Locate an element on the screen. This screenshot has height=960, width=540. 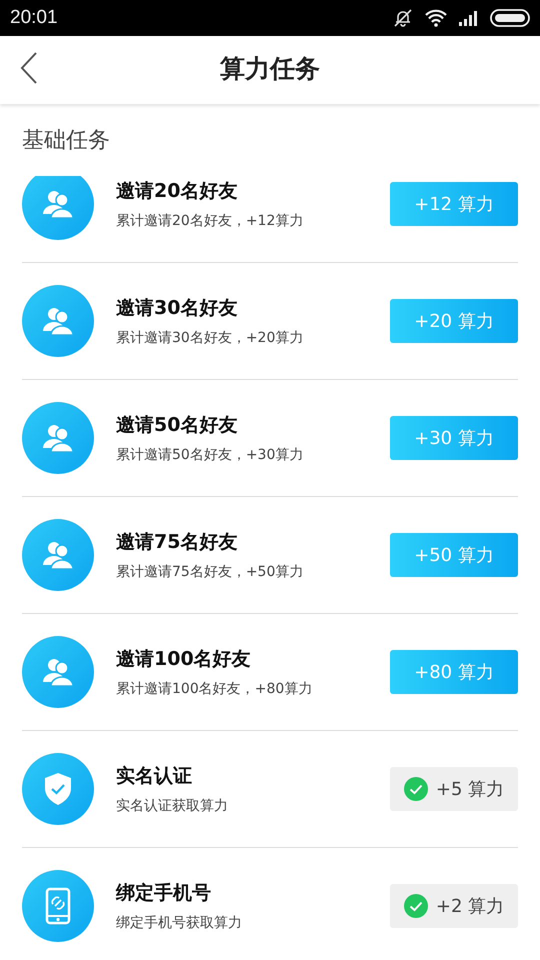
reward-button: +50 算力 is located at coordinates (454, 555).